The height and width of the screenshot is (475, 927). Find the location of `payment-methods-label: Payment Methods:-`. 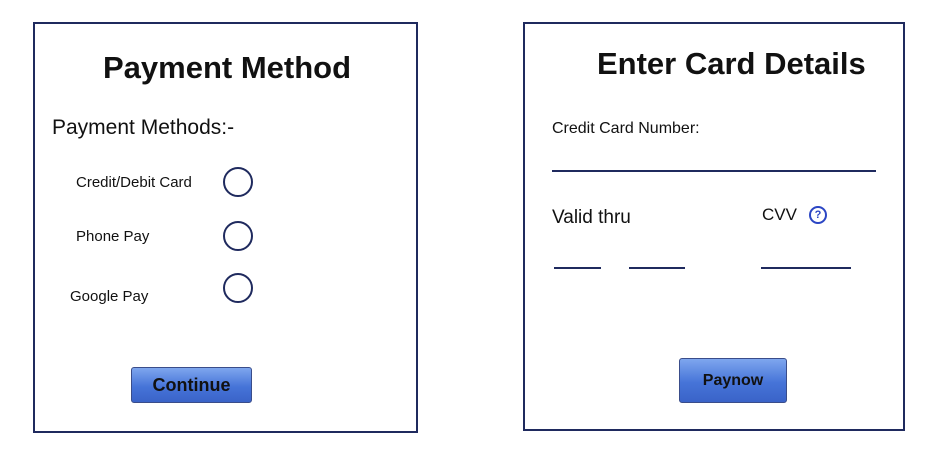

payment-methods-label: Payment Methods:- is located at coordinates (143, 127).